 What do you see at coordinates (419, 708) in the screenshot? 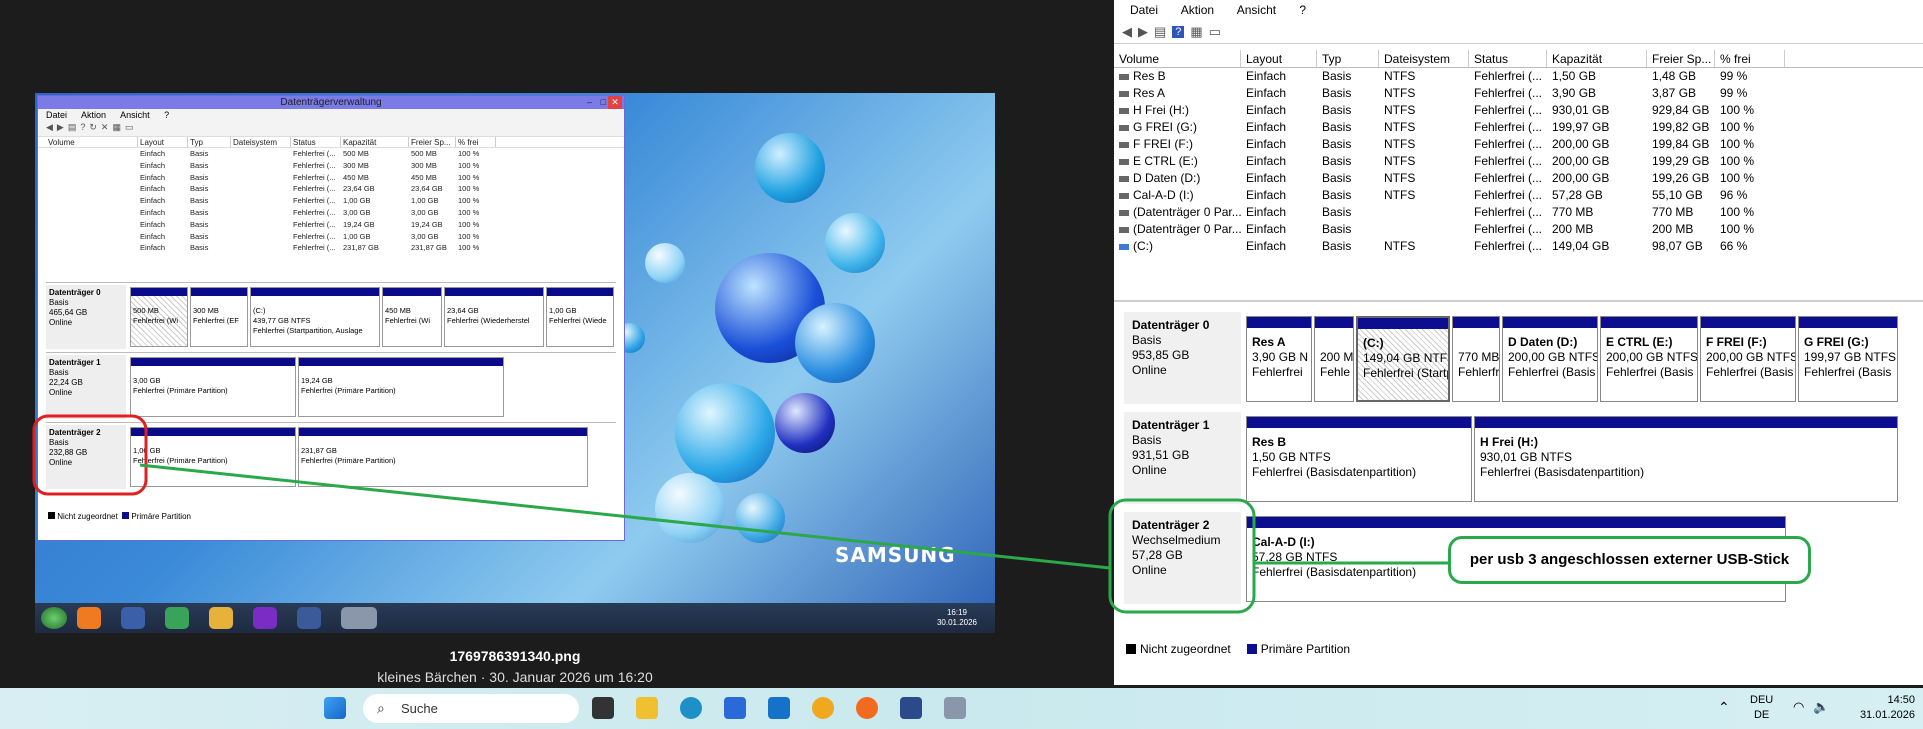
I see `search-placeholder: Suche` at bounding box center [419, 708].